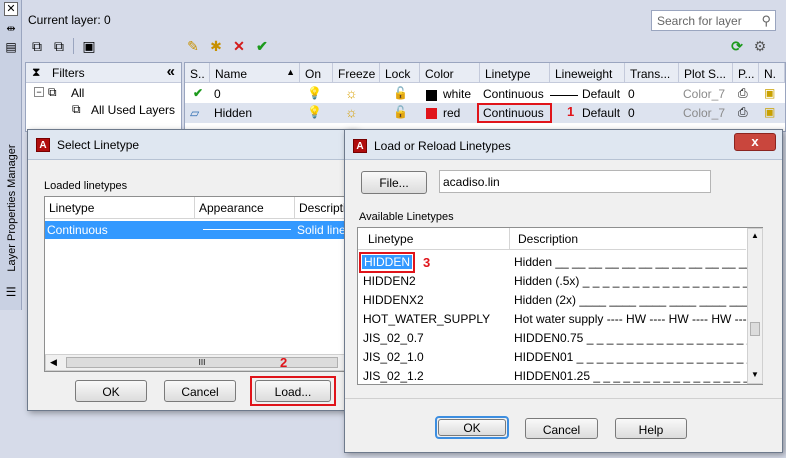 This screenshot has height=458, width=786. Describe the element at coordinates (427, 262) in the screenshot. I see `step-3-label: 3` at that location.